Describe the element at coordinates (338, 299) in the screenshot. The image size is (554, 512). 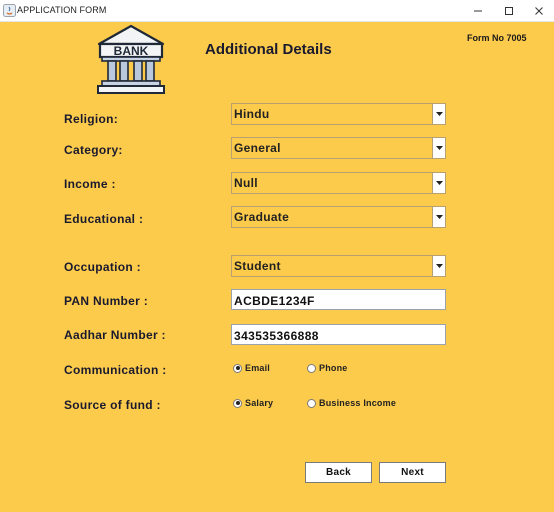
I see `pan-input` at that location.